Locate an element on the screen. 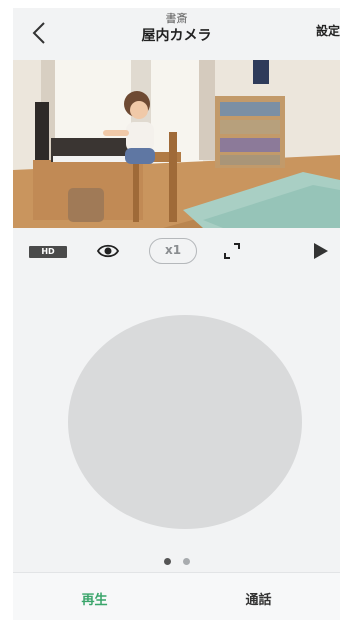 Image resolution: width=350 pixels, height=622 pixels. tab-call: 通話 is located at coordinates (258, 596).